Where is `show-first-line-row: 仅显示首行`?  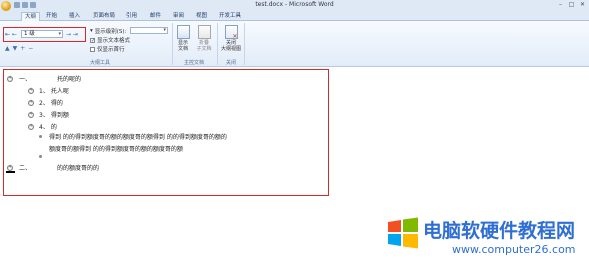
show-first-line-row: 仅显示首行 is located at coordinates (107, 49).